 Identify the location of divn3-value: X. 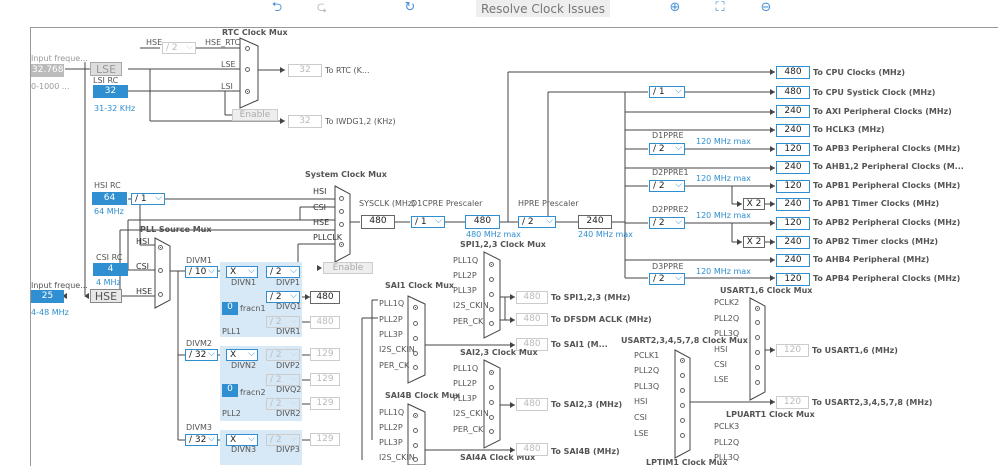
(233, 440).